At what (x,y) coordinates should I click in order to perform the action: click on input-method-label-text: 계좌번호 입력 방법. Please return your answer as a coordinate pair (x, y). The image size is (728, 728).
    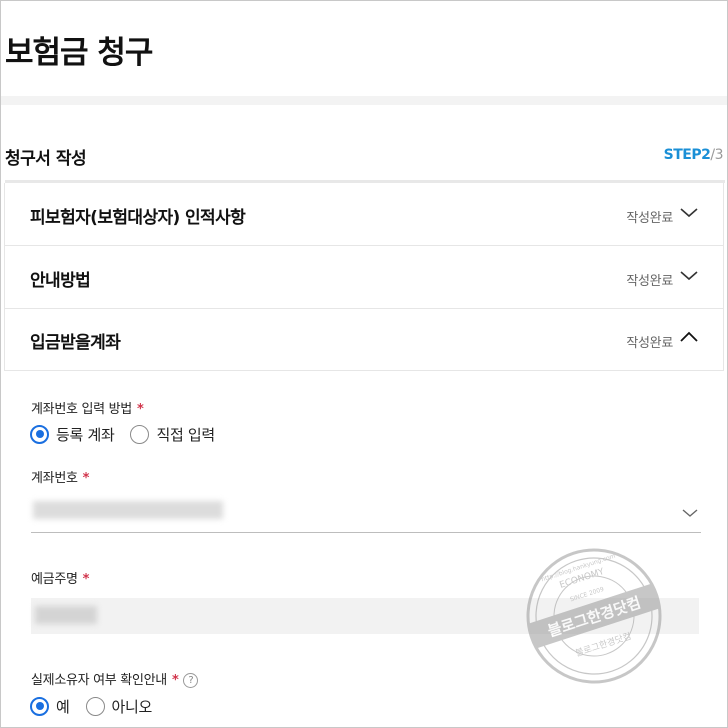
    Looking at the image, I should click on (81, 409).